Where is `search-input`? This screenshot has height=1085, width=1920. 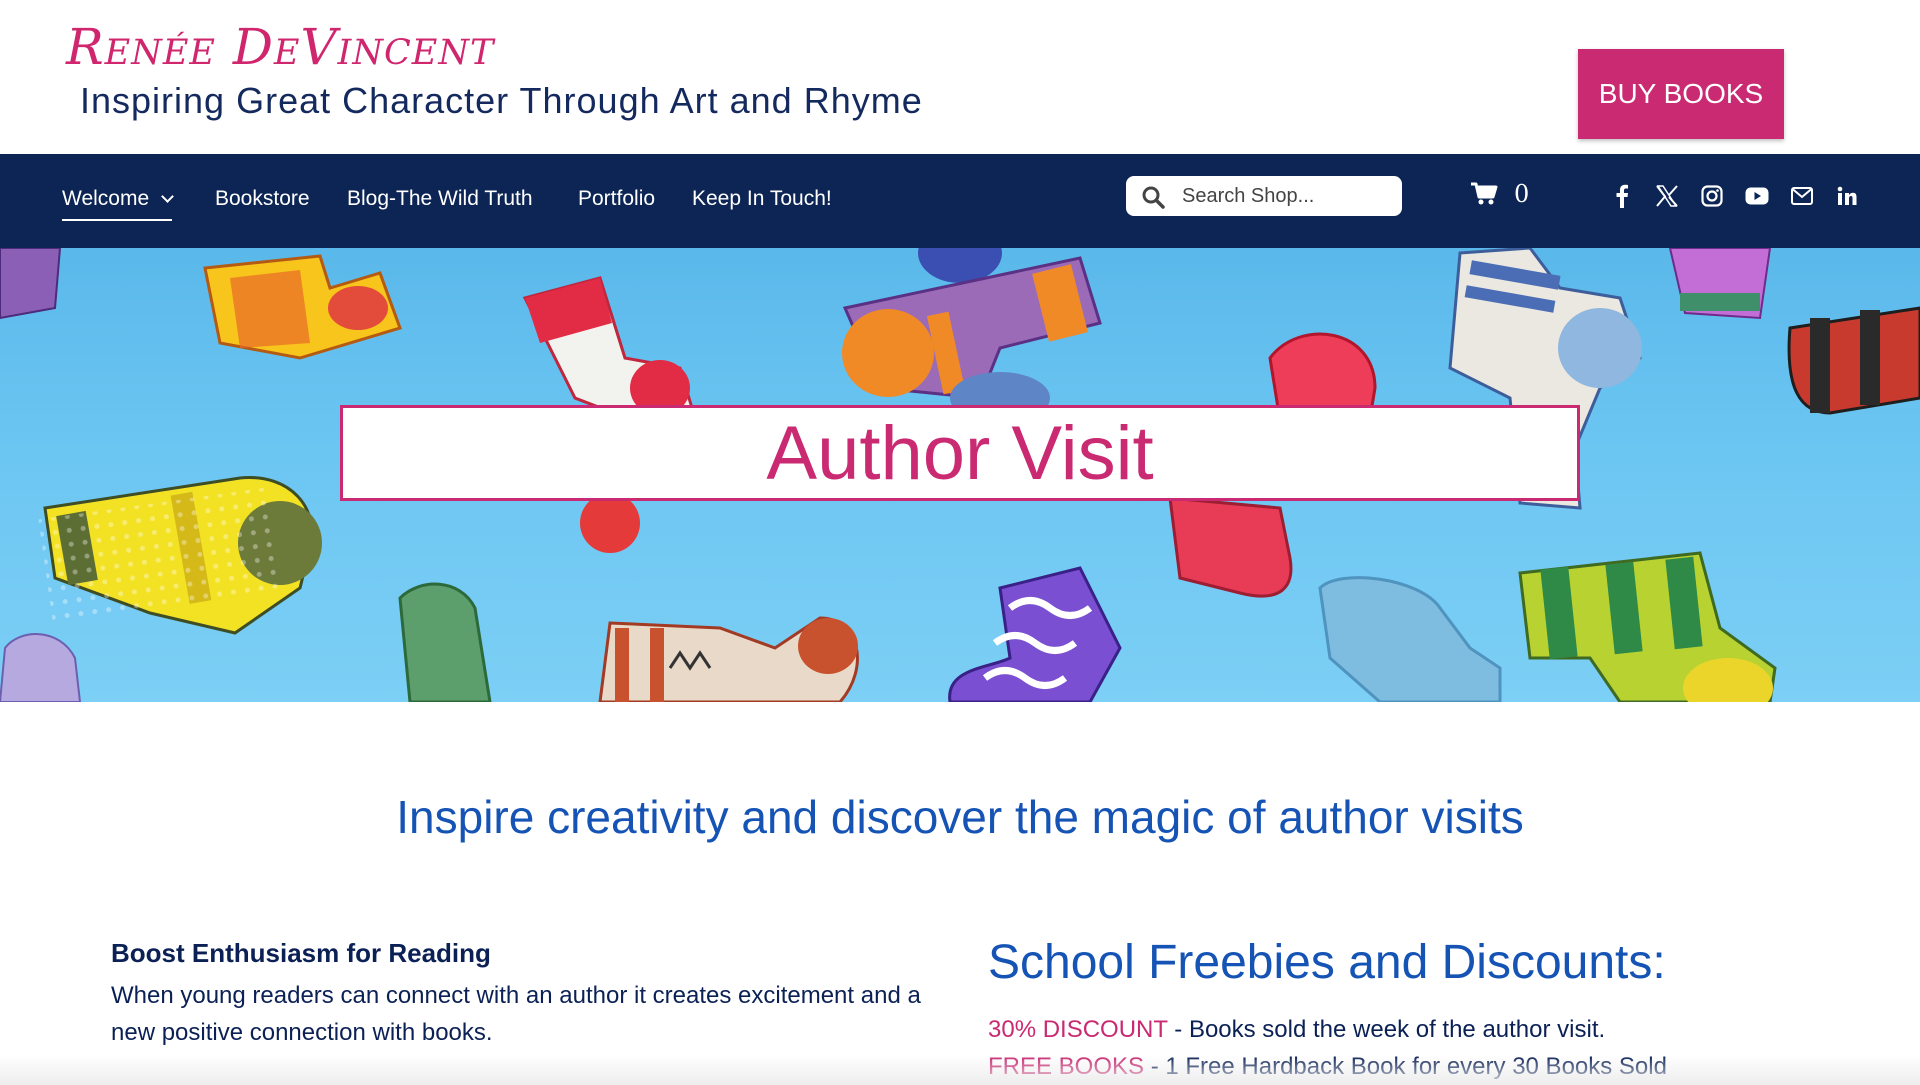 search-input is located at coordinates (1282, 196).